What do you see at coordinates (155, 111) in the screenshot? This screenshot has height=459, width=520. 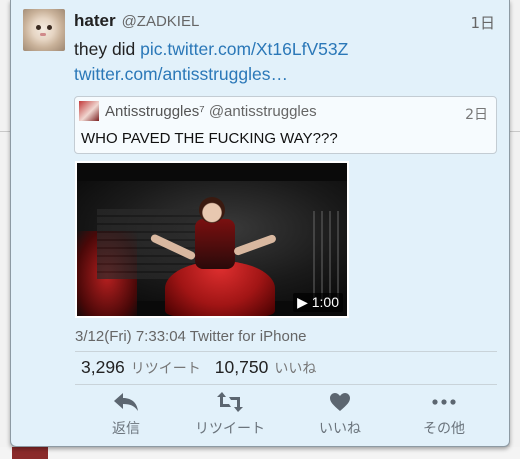 I see `quote-author-name: Antisstruggles⁷` at bounding box center [155, 111].